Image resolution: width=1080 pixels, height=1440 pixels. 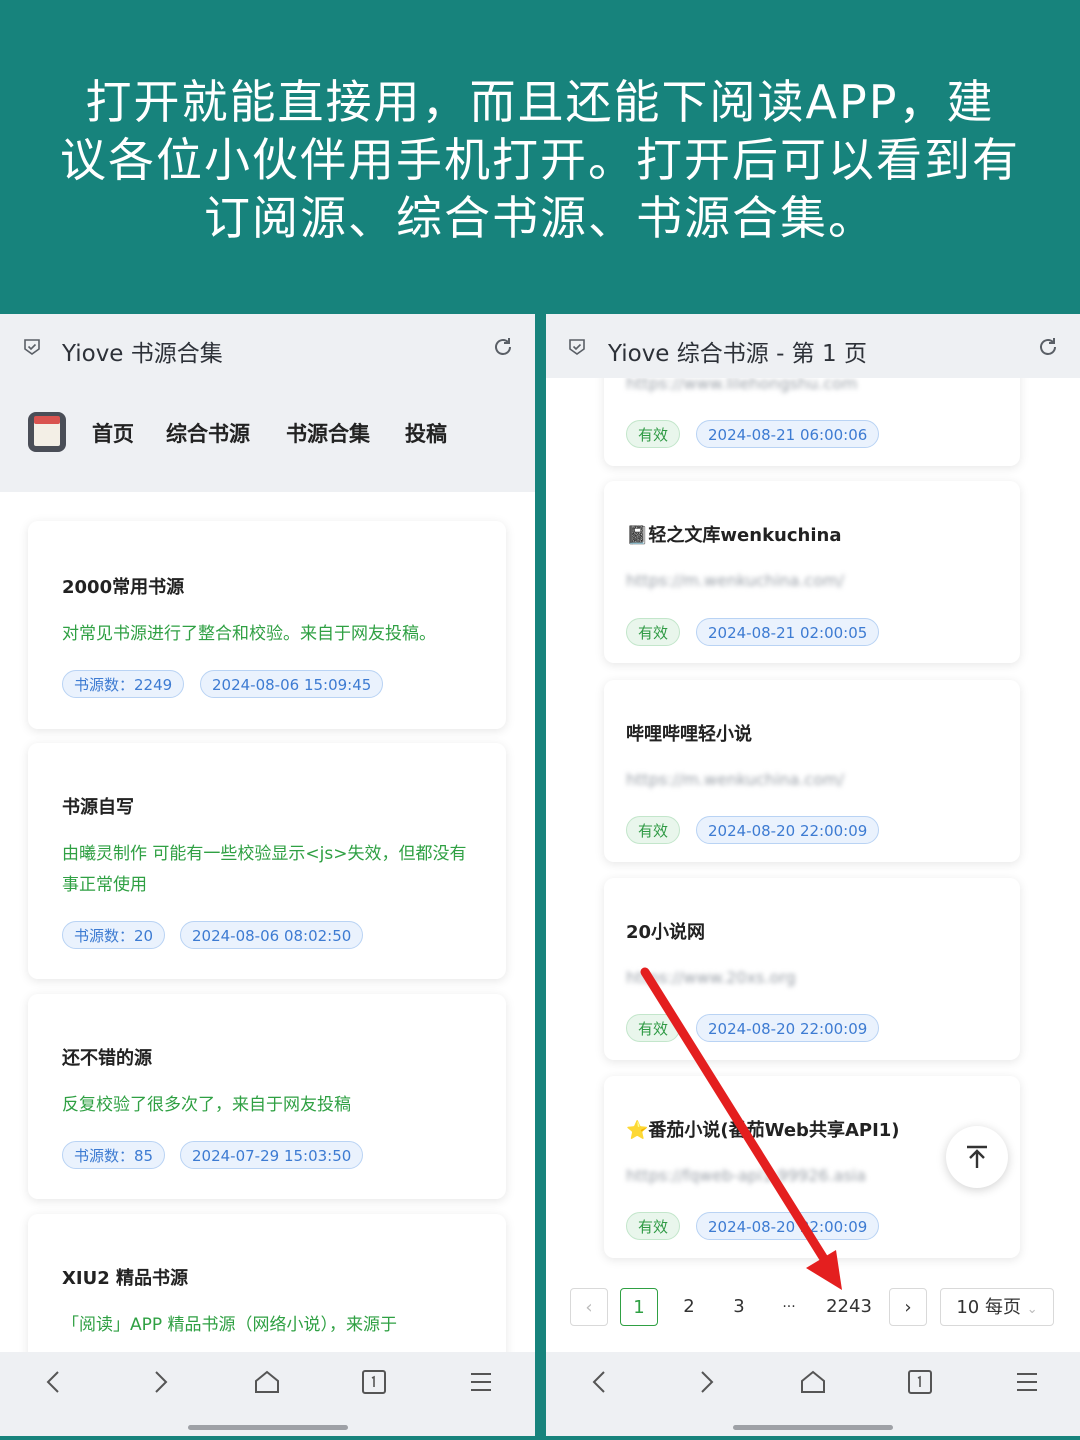 I want to click on nav-submit: 投稿, so click(x=426, y=433).